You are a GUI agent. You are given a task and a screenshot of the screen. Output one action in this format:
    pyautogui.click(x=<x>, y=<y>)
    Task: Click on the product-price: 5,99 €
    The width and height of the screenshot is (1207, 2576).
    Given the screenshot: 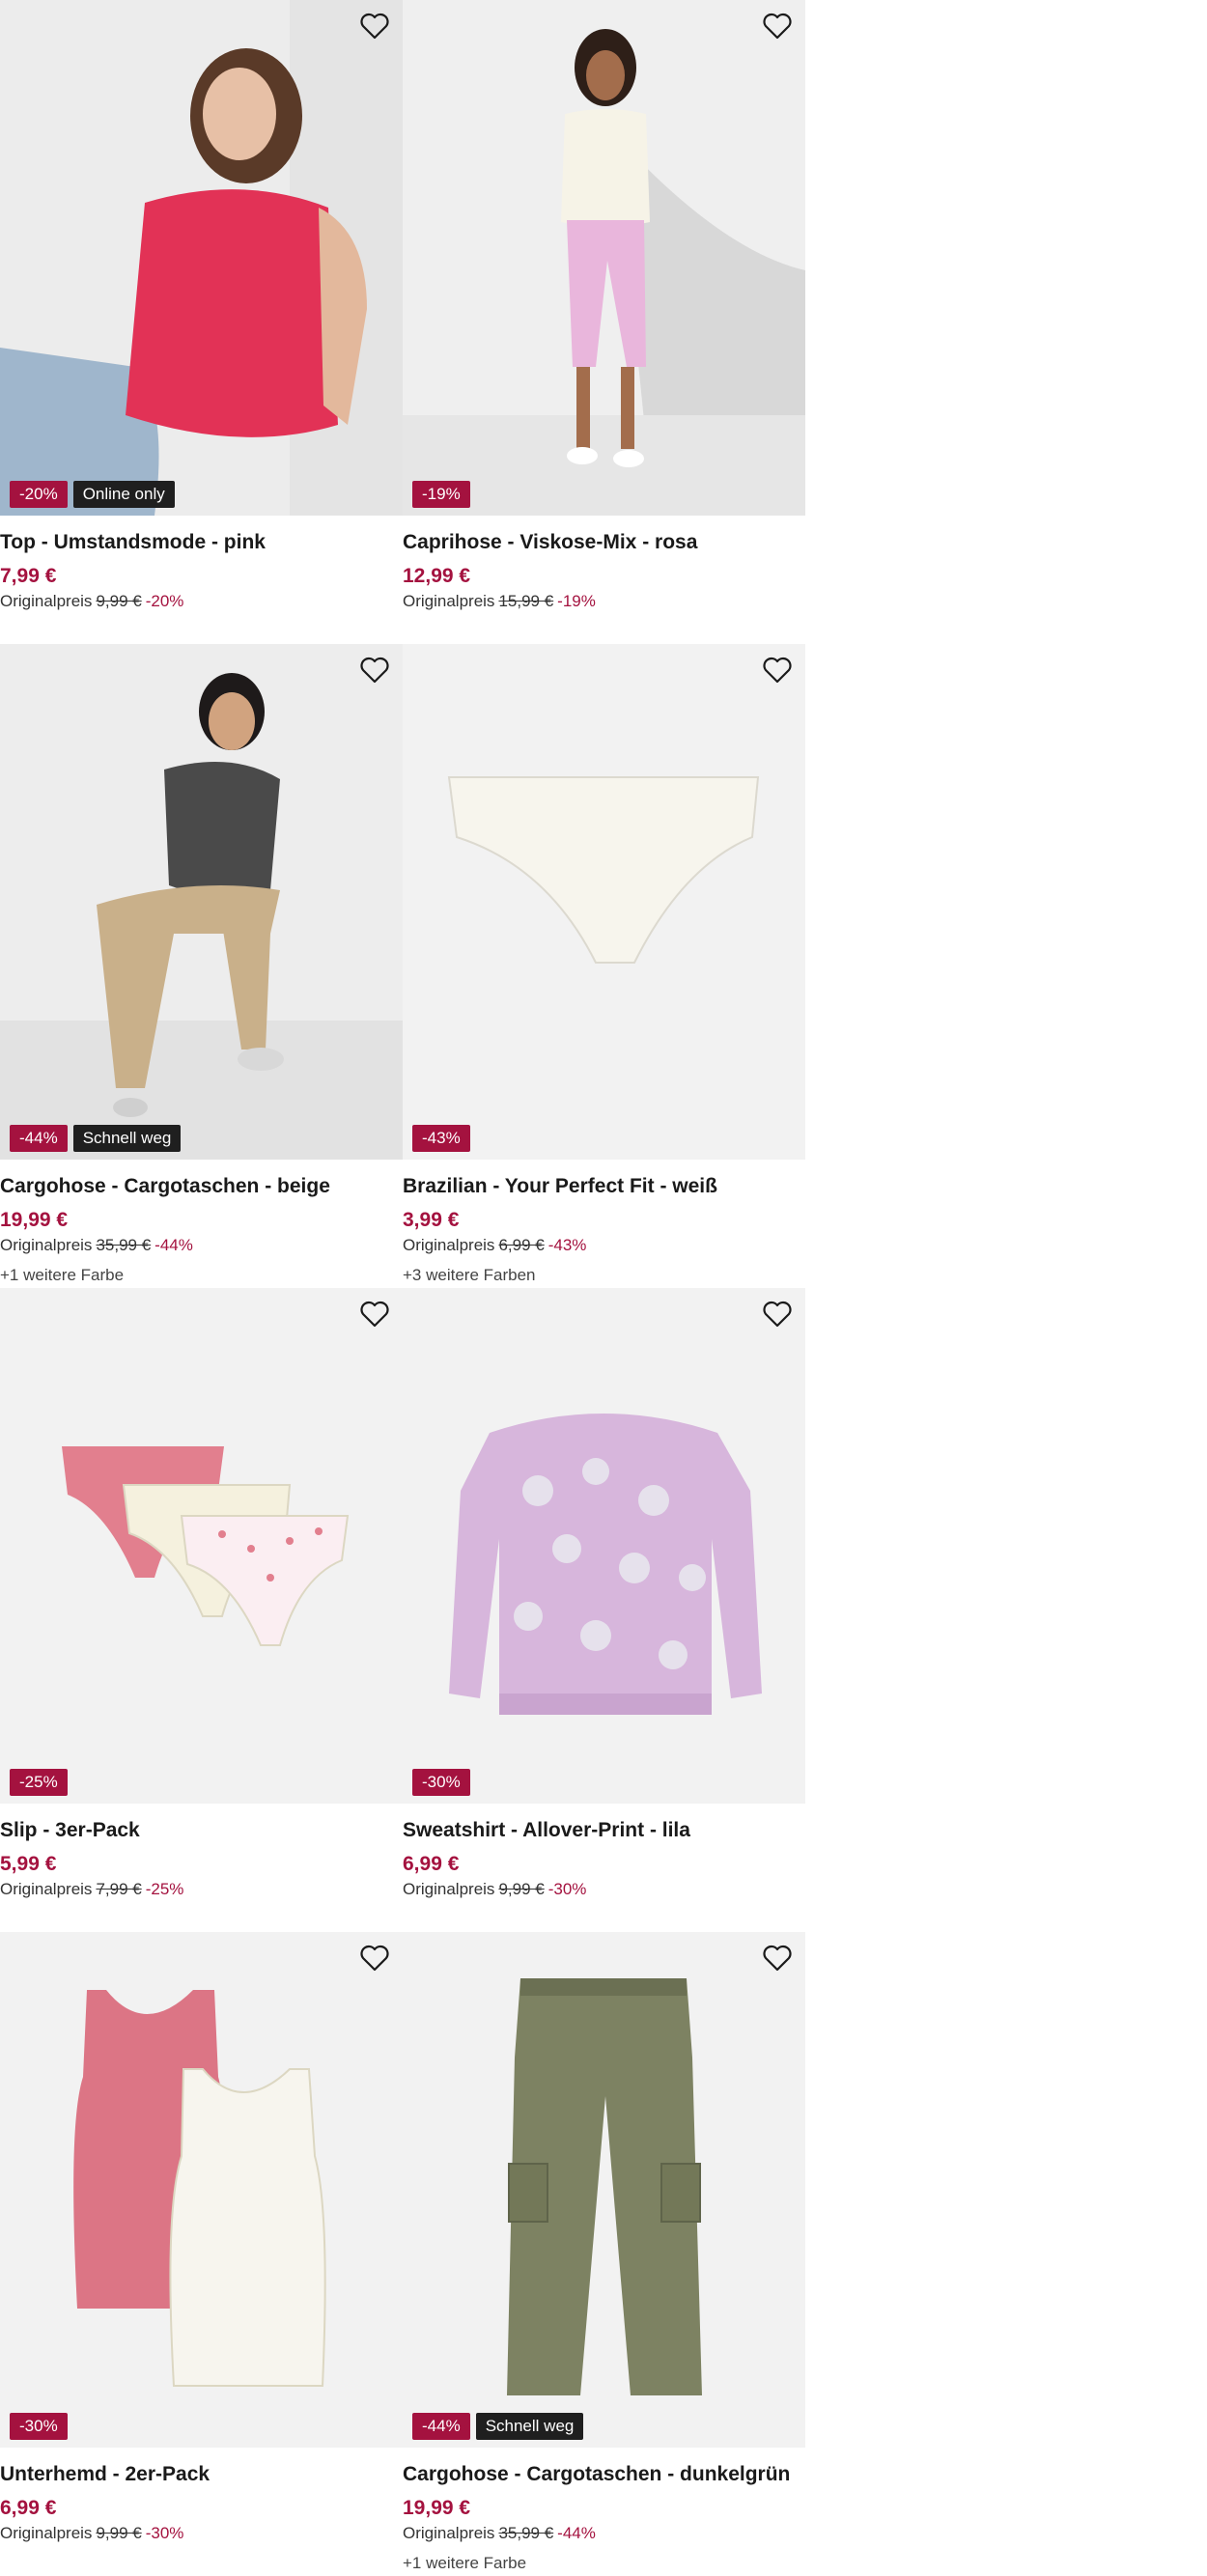 What is the action you would take?
    pyautogui.click(x=28, y=1864)
    